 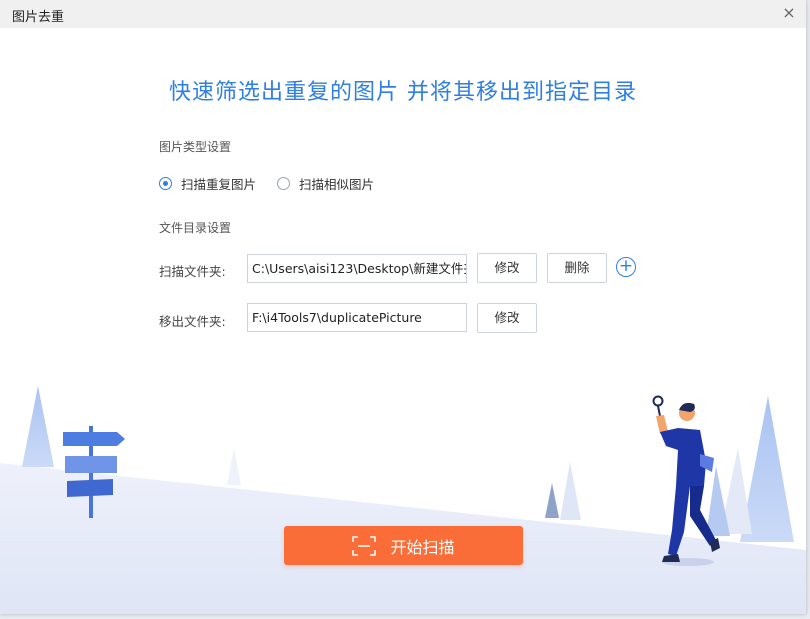 What do you see at coordinates (337, 184) in the screenshot?
I see `radio-label: 扫描相似图片` at bounding box center [337, 184].